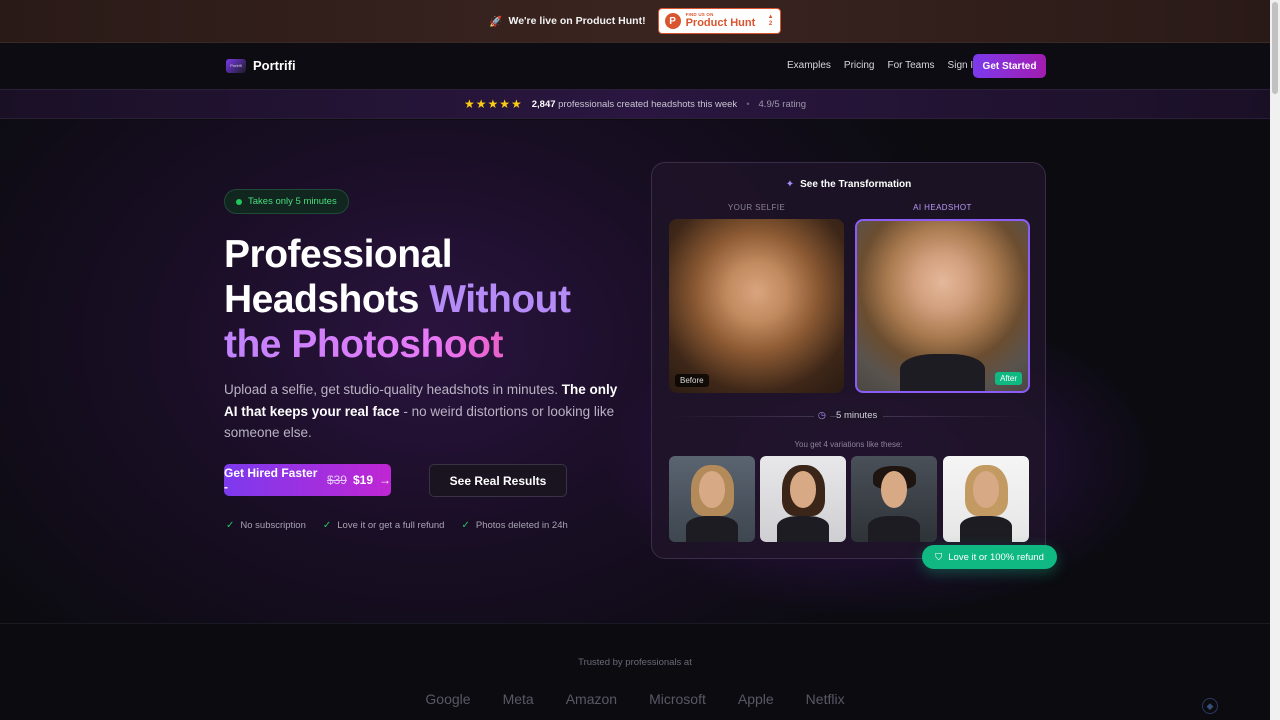  I want to click on refund-badge: ⛉ Love it or 100% refund, so click(989, 557).